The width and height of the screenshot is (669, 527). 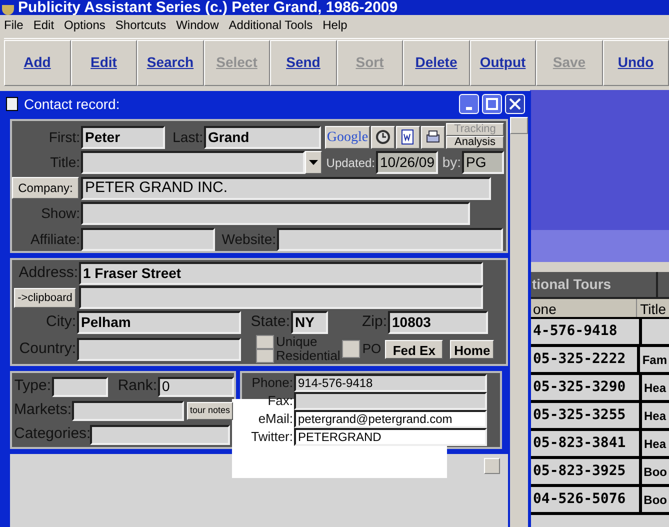 What do you see at coordinates (503, 63) in the screenshot?
I see `toolbar-button: Output` at bounding box center [503, 63].